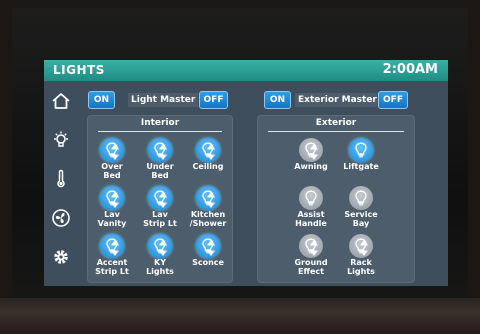 The width and height of the screenshot is (480, 334). Describe the element at coordinates (163, 100) in the screenshot. I see `light-master-label: Light Master` at that location.